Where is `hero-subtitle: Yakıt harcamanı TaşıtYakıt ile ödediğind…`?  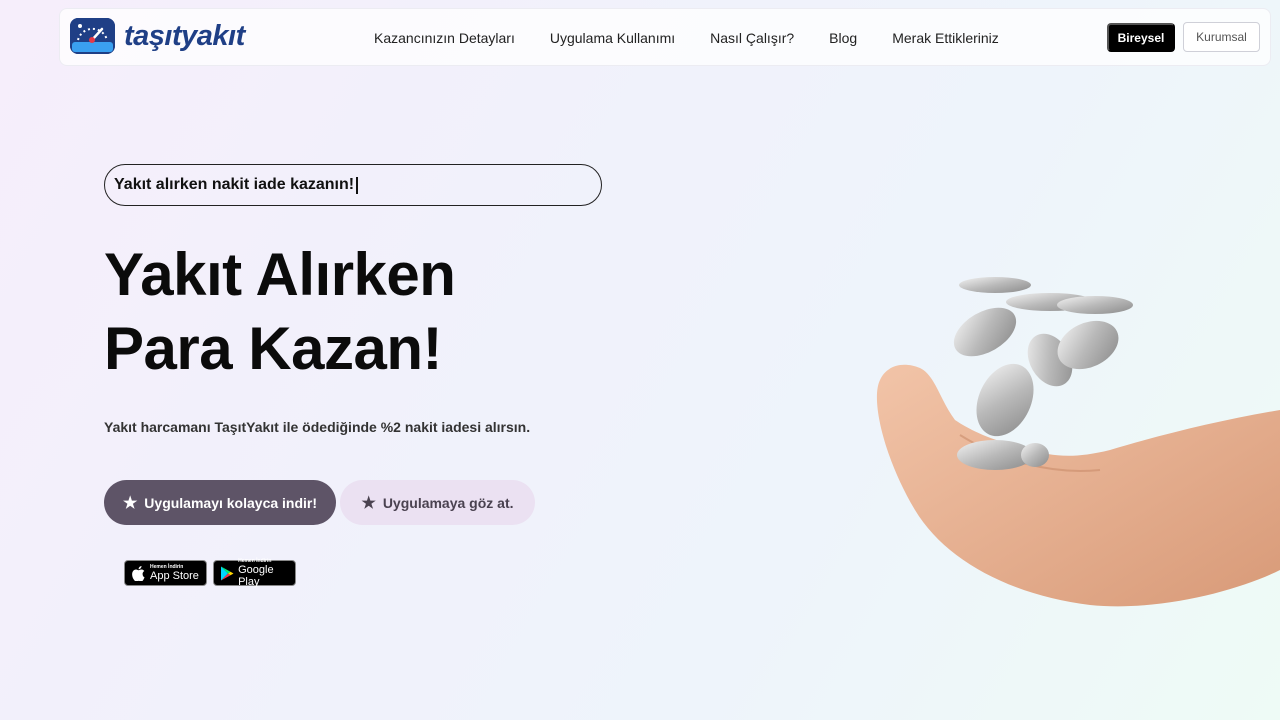
hero-subtitle: Yakıt harcamanı TaşıtYakıt ile ödediğind… is located at coordinates (317, 427).